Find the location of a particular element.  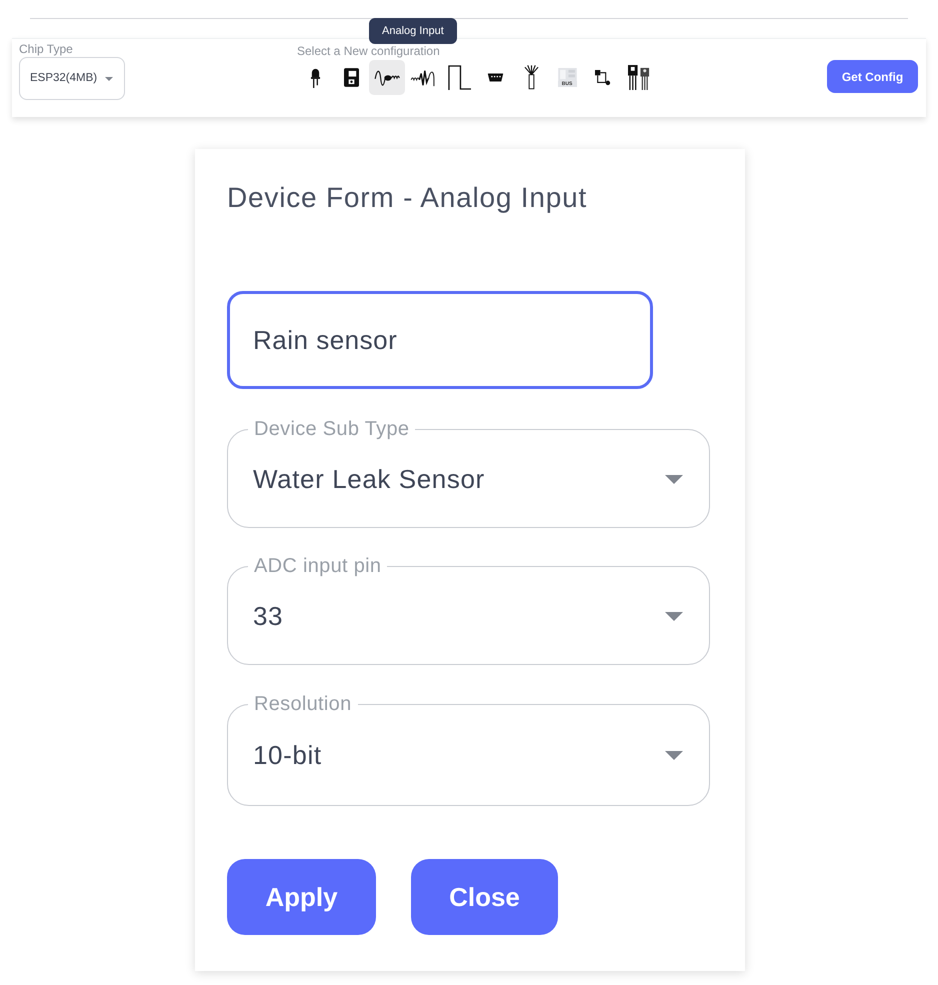

connector-icon is located at coordinates (495, 77).